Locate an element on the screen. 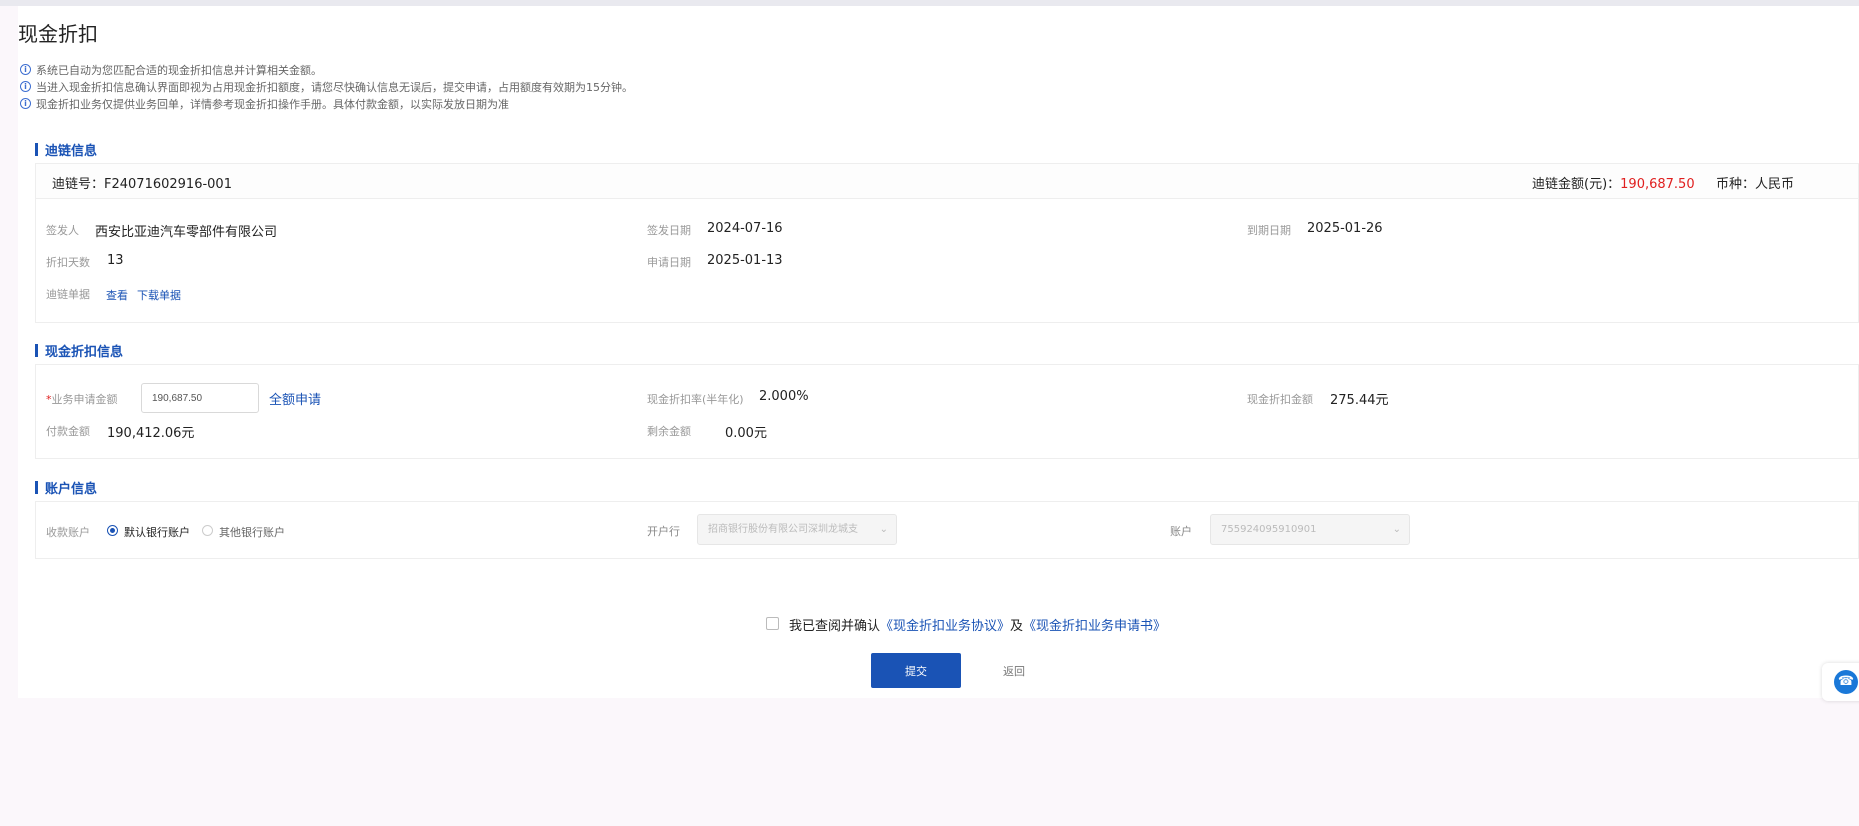 This screenshot has height=826, width=1859. section-title-account: 账户信息 is located at coordinates (66, 487).